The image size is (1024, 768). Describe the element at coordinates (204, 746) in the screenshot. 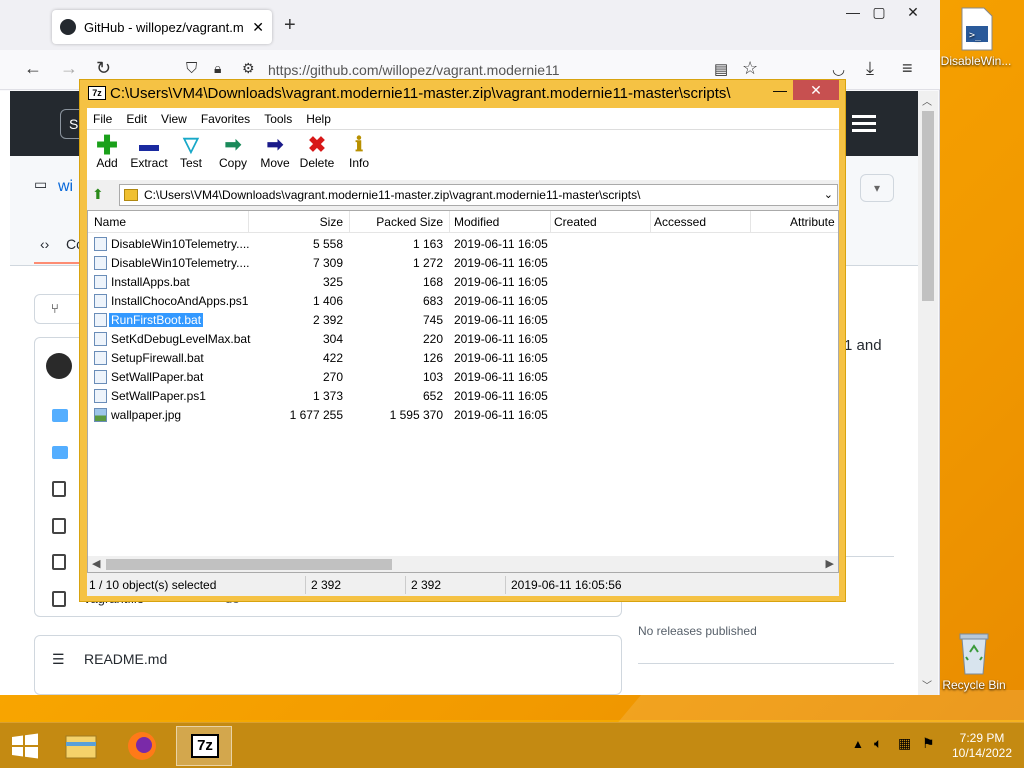

I see `taskbar-7zip: 7z` at that location.